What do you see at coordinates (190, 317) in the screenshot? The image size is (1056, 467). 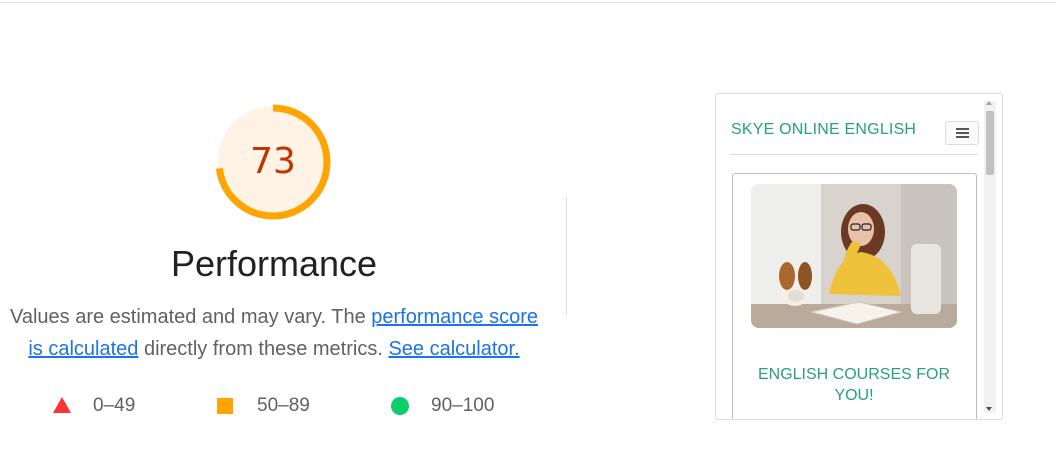 I see `description-prefix: Values are estimated and may vary. The` at bounding box center [190, 317].